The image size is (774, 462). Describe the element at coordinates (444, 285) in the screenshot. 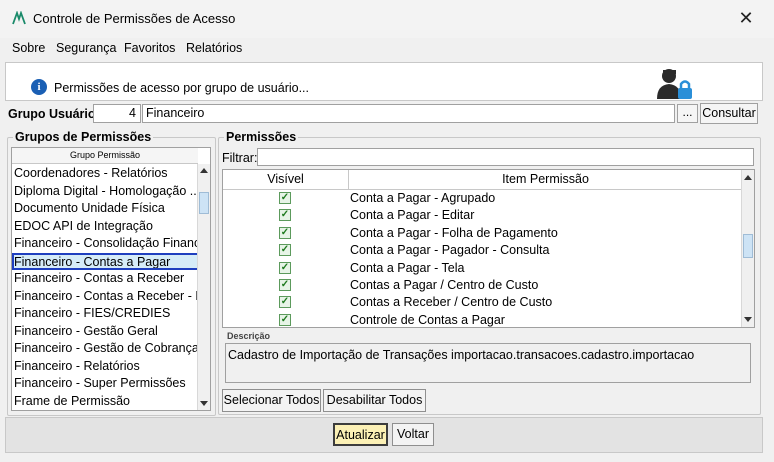

I see `permission-item-label: Contas a Pagar / Centro de Custo` at that location.